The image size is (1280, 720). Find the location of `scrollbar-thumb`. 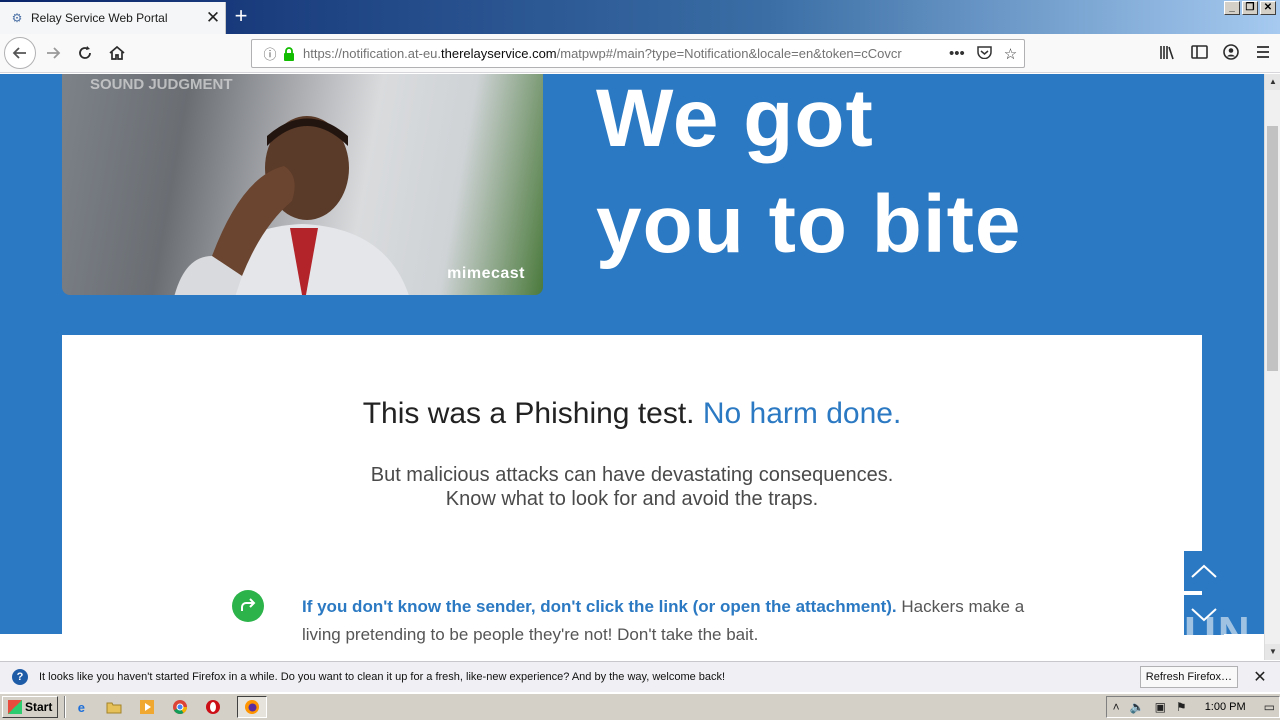

scrollbar-thumb is located at coordinates (1272, 248).